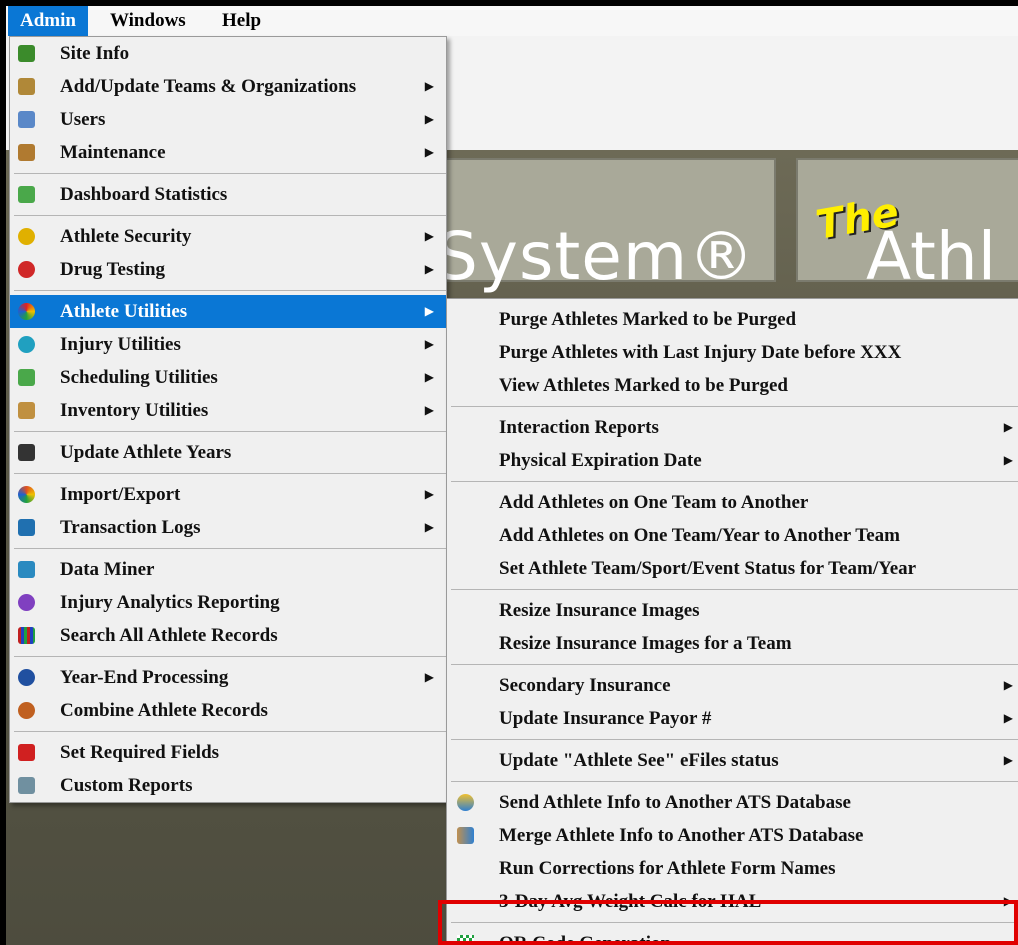 Image resolution: width=1018 pixels, height=945 pixels. I want to click on menu-item-maintenance: Maintenance ▶, so click(228, 152).